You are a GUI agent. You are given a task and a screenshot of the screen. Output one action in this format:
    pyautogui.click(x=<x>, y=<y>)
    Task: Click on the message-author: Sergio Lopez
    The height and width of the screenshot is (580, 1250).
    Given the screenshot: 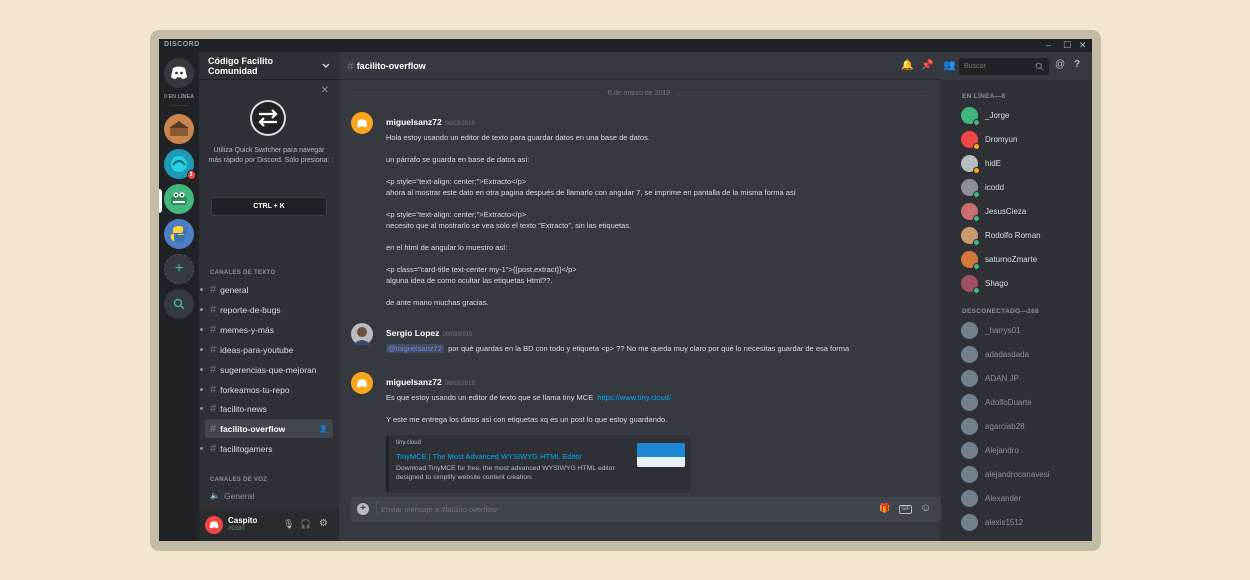 What is the action you would take?
    pyautogui.click(x=412, y=333)
    